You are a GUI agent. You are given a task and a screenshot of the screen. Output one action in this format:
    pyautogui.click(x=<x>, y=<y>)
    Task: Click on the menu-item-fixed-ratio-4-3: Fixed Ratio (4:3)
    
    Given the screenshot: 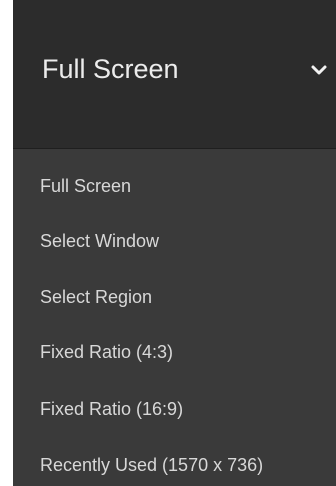 What is the action you would take?
    pyautogui.click(x=106, y=352)
    